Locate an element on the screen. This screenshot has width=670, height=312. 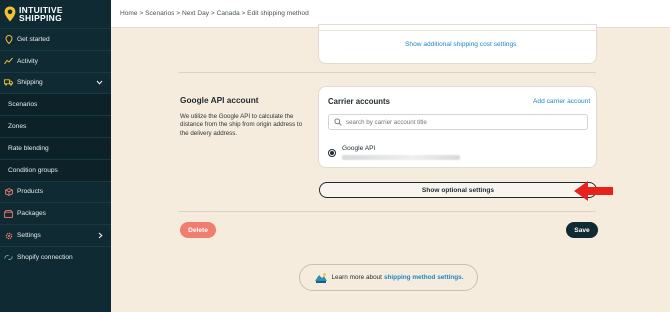
red-arrow-annotation is located at coordinates (593, 191).